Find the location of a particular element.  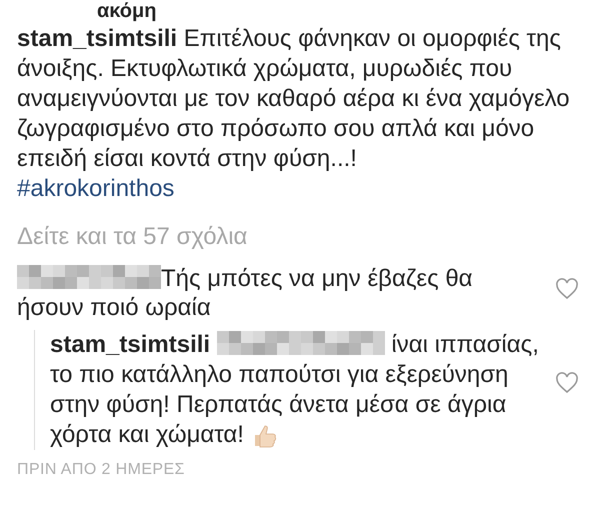

caption-author-fragment: ακόμη is located at coordinates (126, 11).